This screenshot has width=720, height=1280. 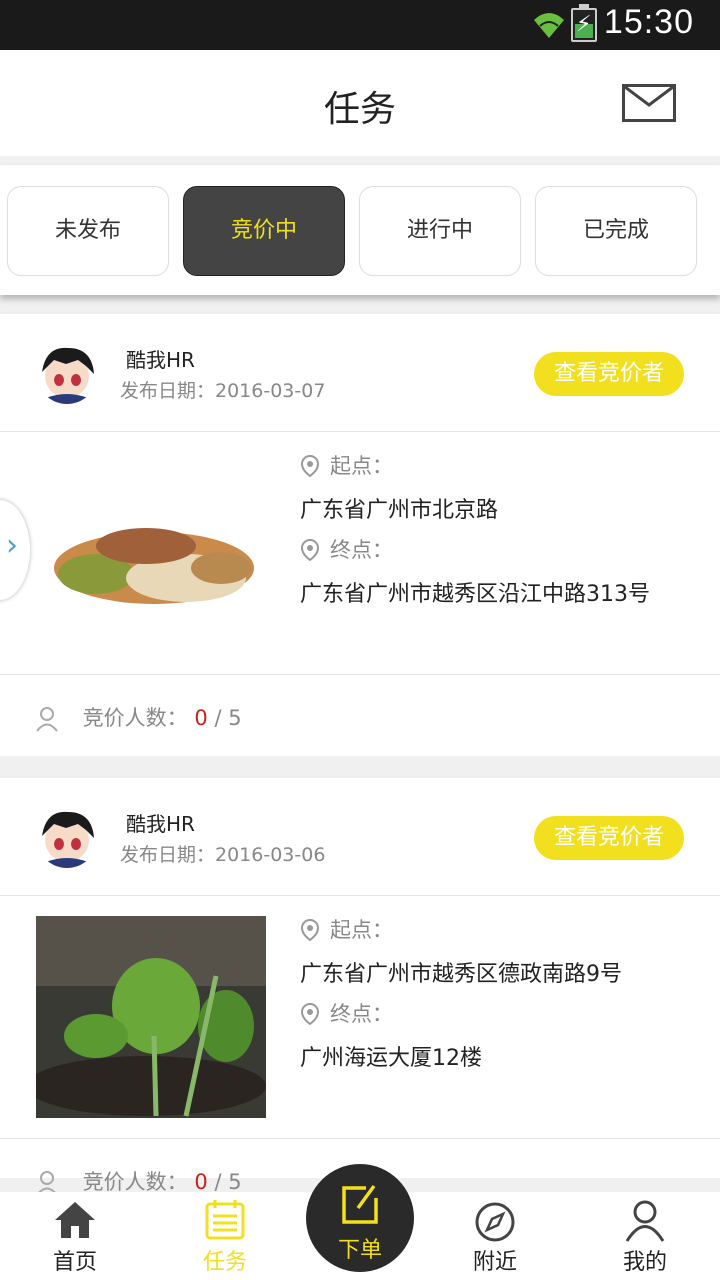 I want to click on compass-icon, so click(x=495, y=1222).